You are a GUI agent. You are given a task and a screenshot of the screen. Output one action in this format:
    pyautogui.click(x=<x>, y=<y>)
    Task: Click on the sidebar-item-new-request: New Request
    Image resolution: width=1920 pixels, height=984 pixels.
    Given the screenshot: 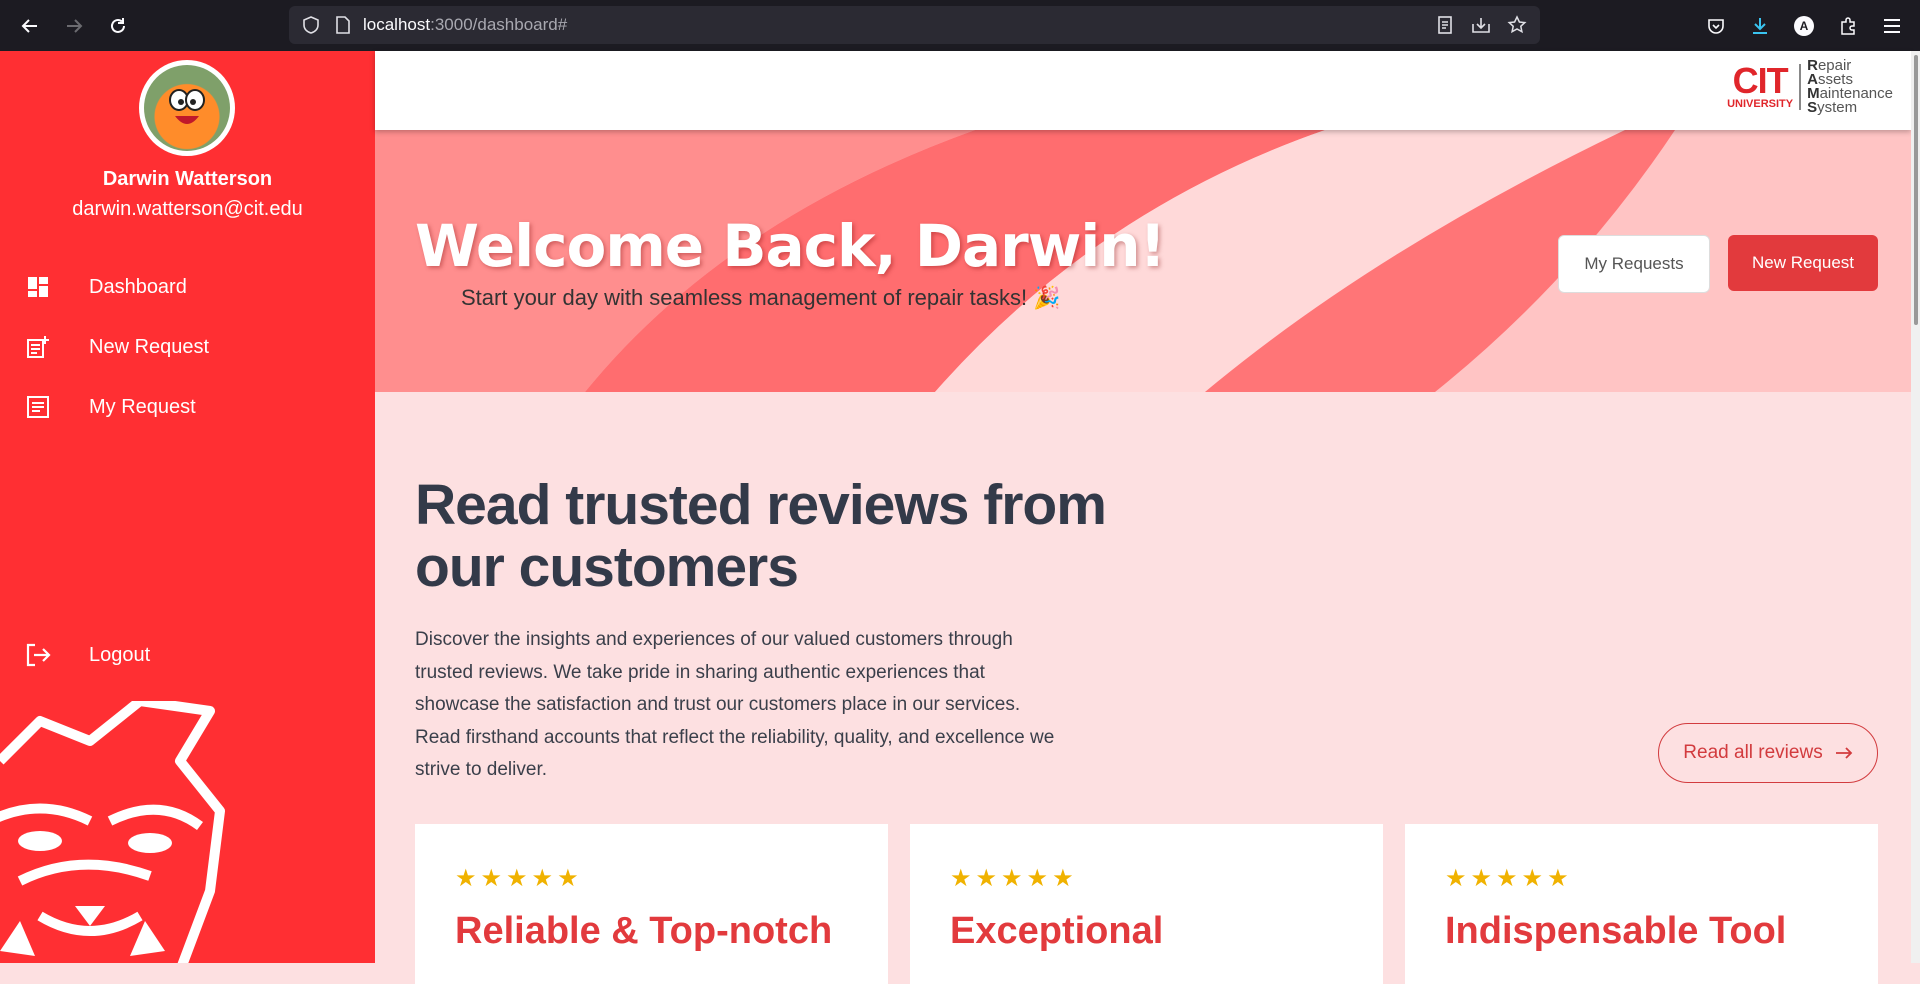 What is the action you would take?
    pyautogui.click(x=187, y=347)
    